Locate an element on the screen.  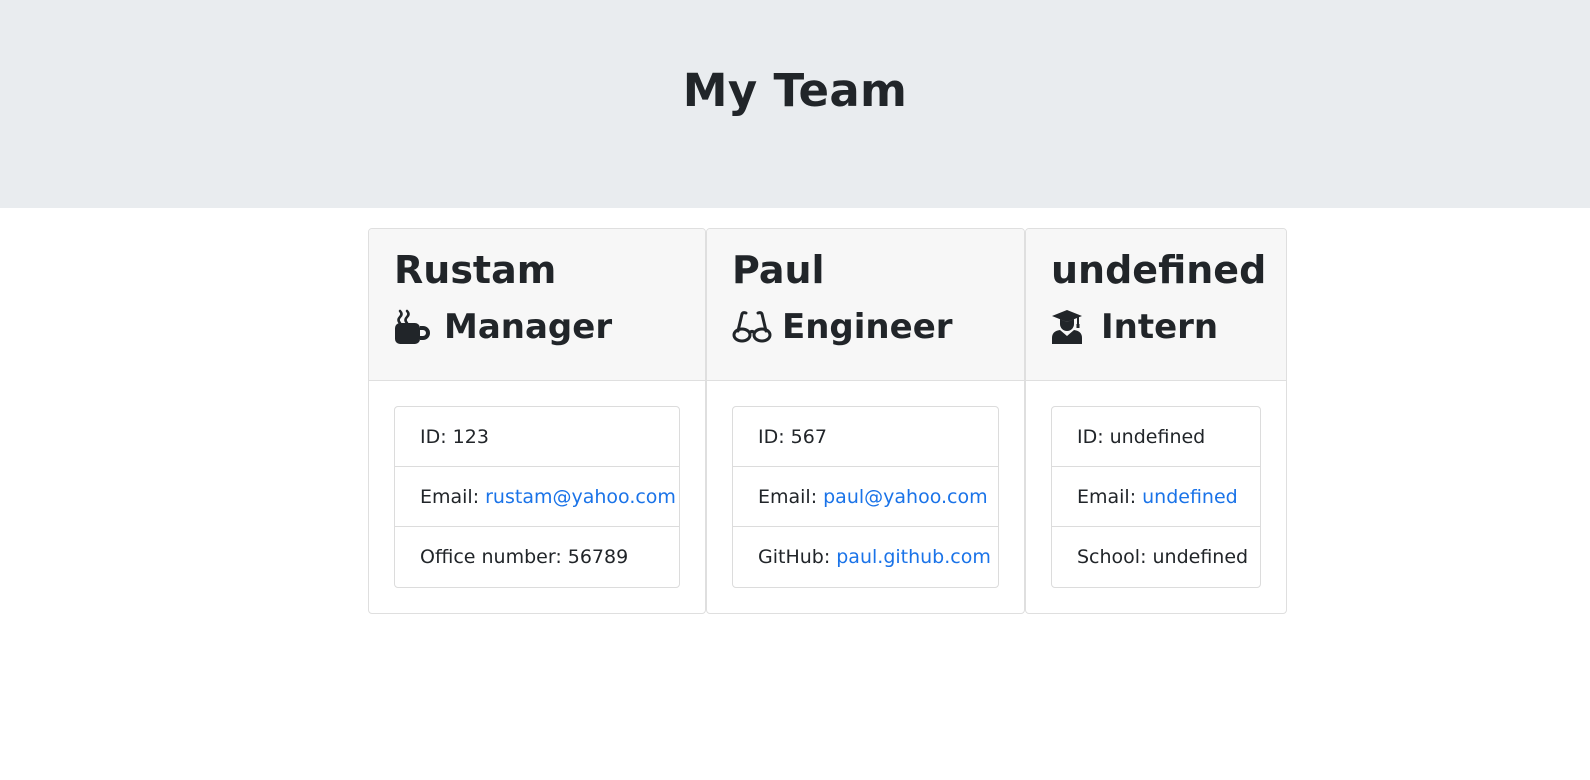
page-title: My Team is located at coordinates (795, 90).